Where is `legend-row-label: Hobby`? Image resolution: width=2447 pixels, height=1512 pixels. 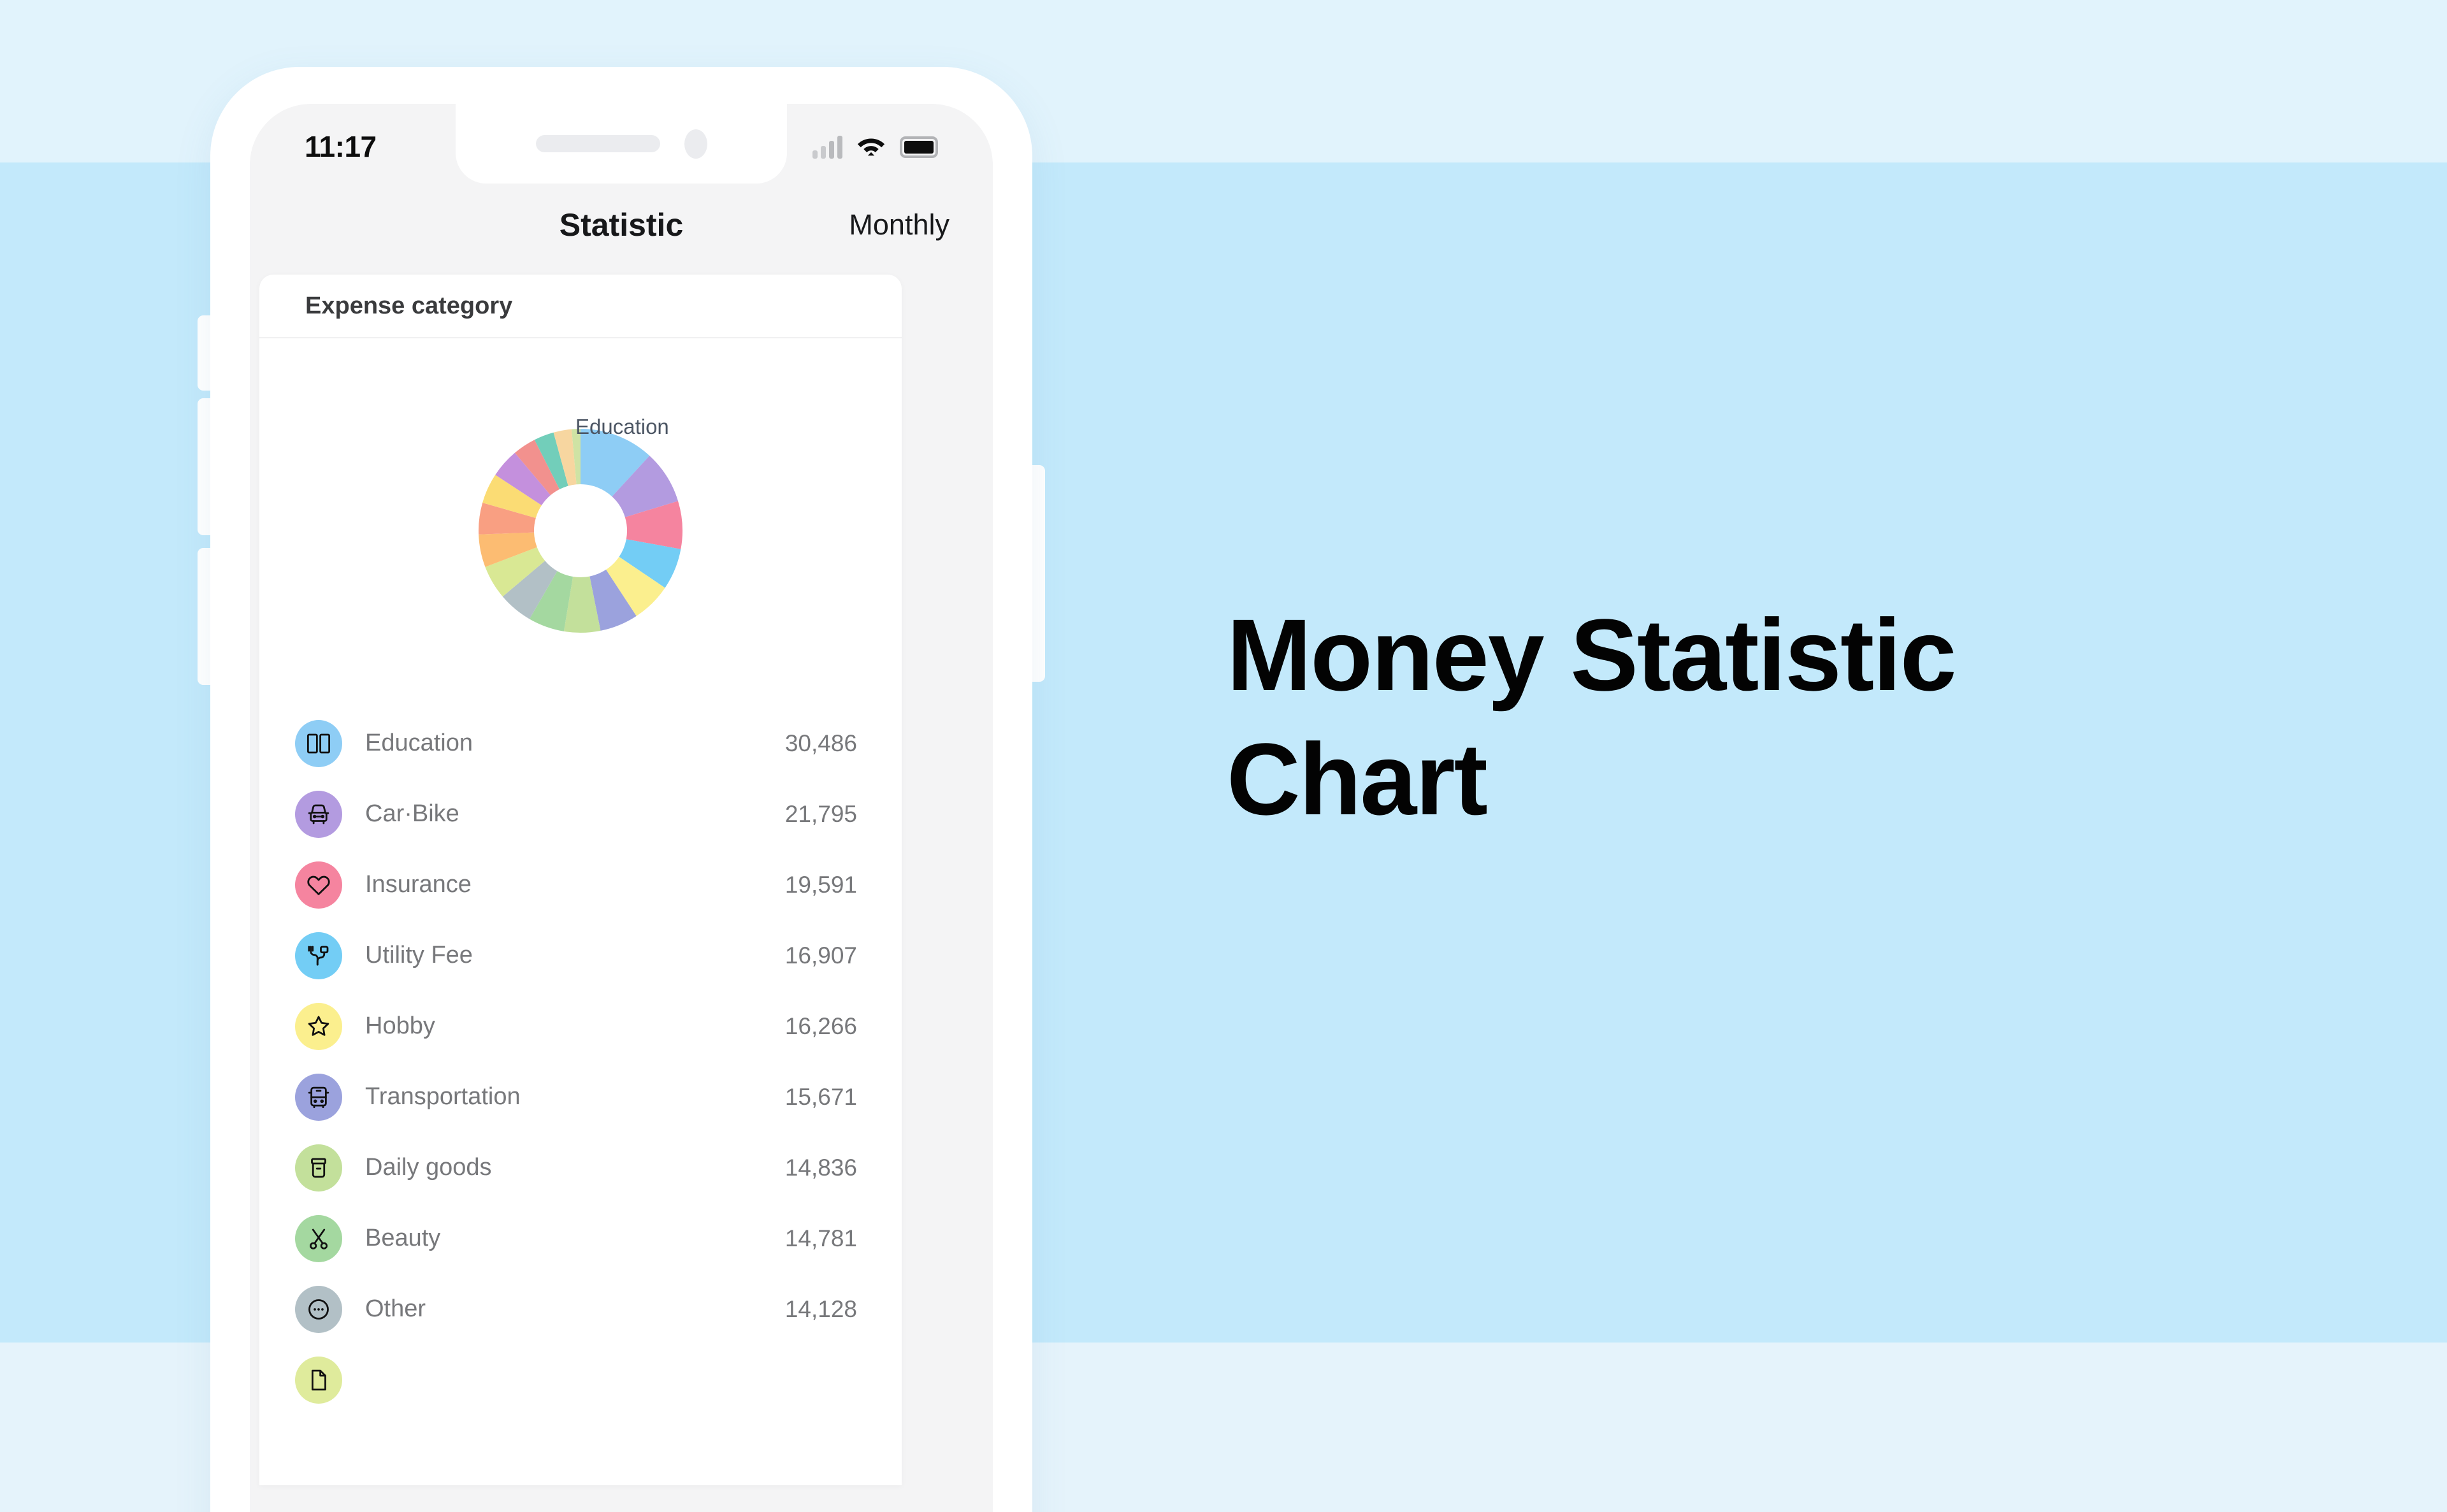
legend-row-label: Hobby is located at coordinates (400, 1025).